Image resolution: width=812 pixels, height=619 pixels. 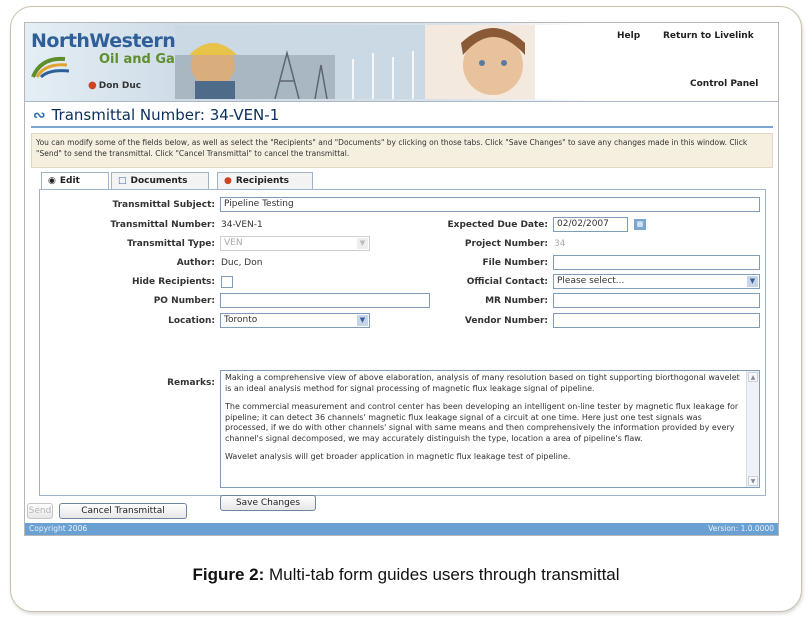 What do you see at coordinates (656, 281) in the screenshot?
I see `official-contact-select: Please select... ▼` at bounding box center [656, 281].